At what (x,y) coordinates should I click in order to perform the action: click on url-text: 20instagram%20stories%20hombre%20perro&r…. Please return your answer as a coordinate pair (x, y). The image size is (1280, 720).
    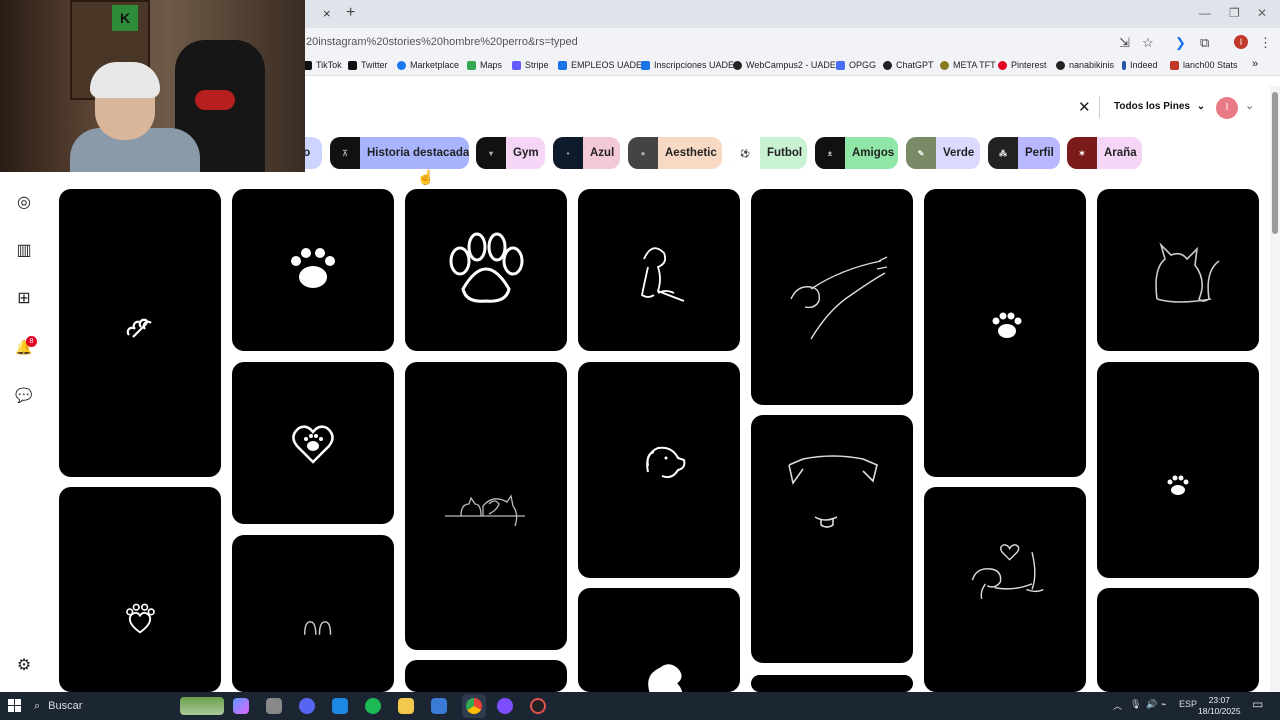
    Looking at the image, I should click on (442, 42).